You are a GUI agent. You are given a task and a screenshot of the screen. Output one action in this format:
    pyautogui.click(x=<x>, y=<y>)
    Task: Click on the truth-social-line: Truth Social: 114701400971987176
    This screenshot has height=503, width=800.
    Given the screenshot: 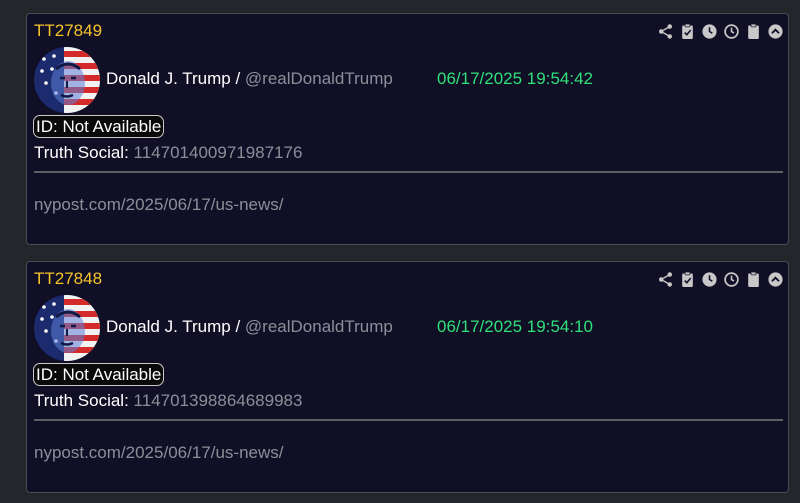 What is the action you would take?
    pyautogui.click(x=168, y=153)
    